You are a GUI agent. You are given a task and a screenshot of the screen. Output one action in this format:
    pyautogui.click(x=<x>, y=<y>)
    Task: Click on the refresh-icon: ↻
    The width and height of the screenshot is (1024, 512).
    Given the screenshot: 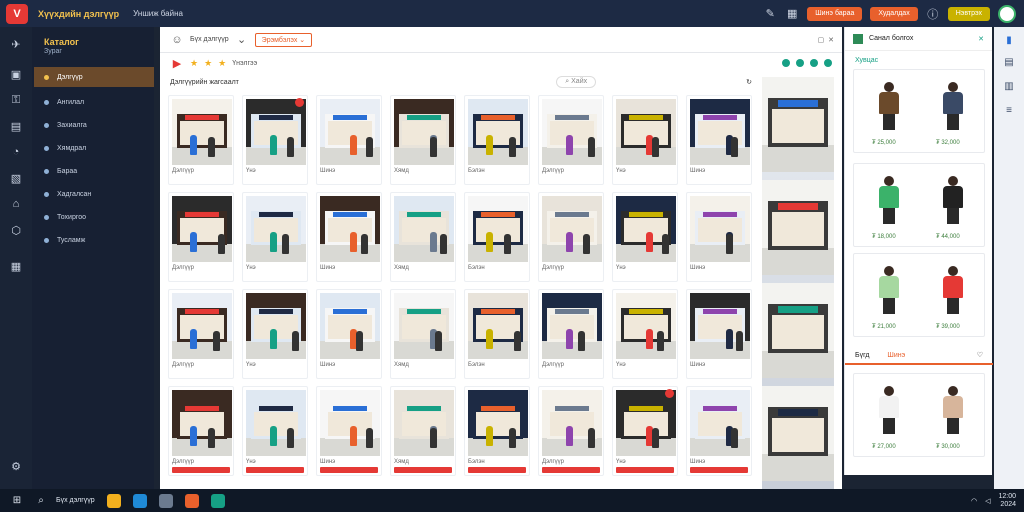 What is the action you would take?
    pyautogui.click(x=749, y=82)
    